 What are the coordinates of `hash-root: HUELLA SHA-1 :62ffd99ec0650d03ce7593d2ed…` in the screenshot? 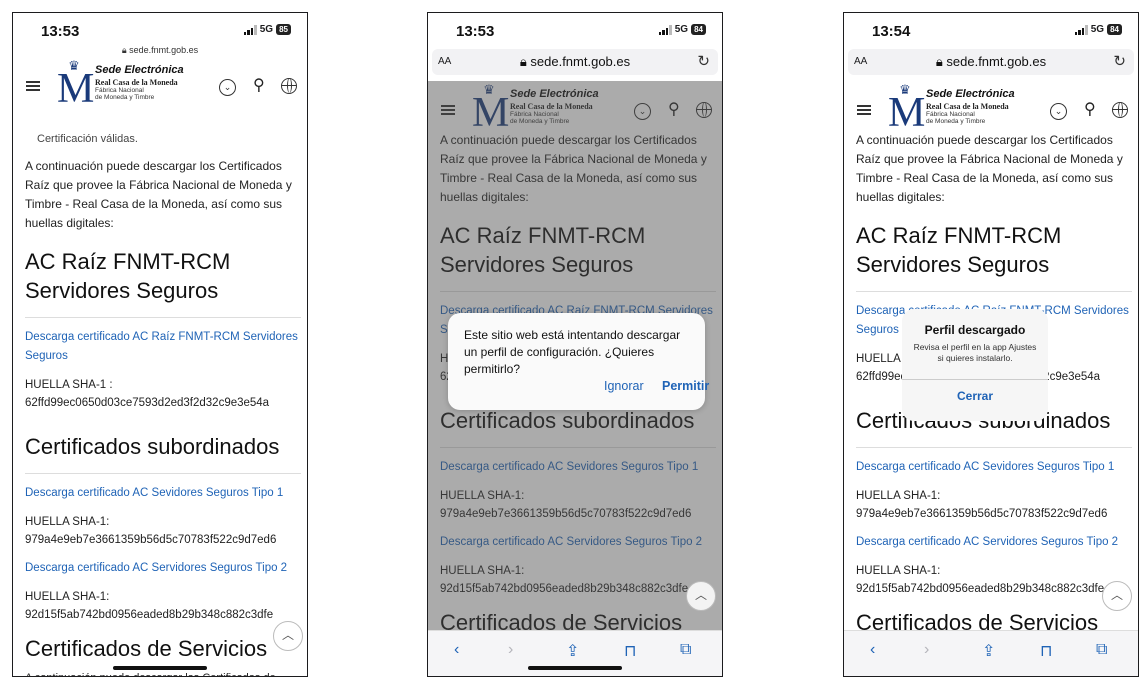 It's located at (147, 394).